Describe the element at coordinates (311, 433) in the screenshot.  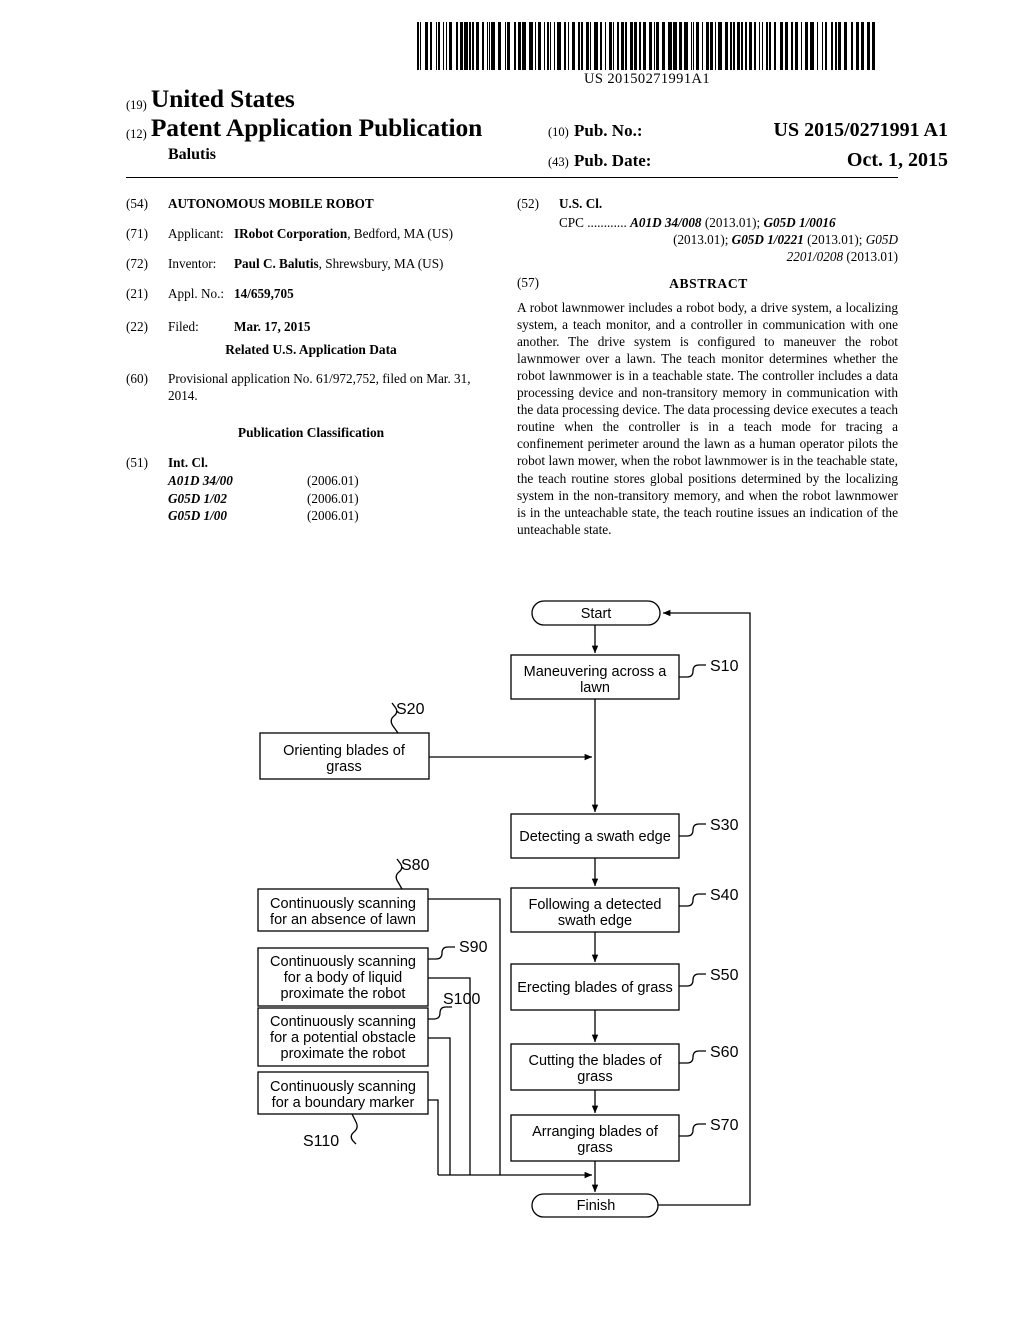
I see `publication-classification-heading: Publication Classification` at that location.